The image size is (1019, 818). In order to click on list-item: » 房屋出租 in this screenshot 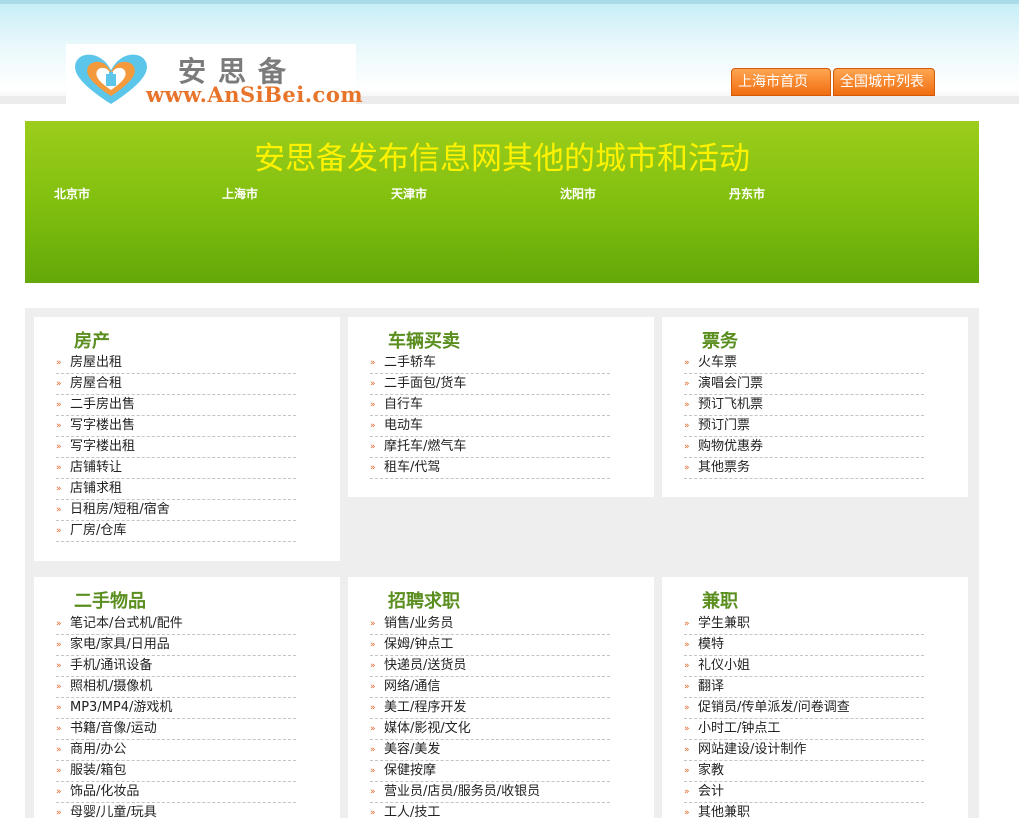, I will do `click(176, 363)`.